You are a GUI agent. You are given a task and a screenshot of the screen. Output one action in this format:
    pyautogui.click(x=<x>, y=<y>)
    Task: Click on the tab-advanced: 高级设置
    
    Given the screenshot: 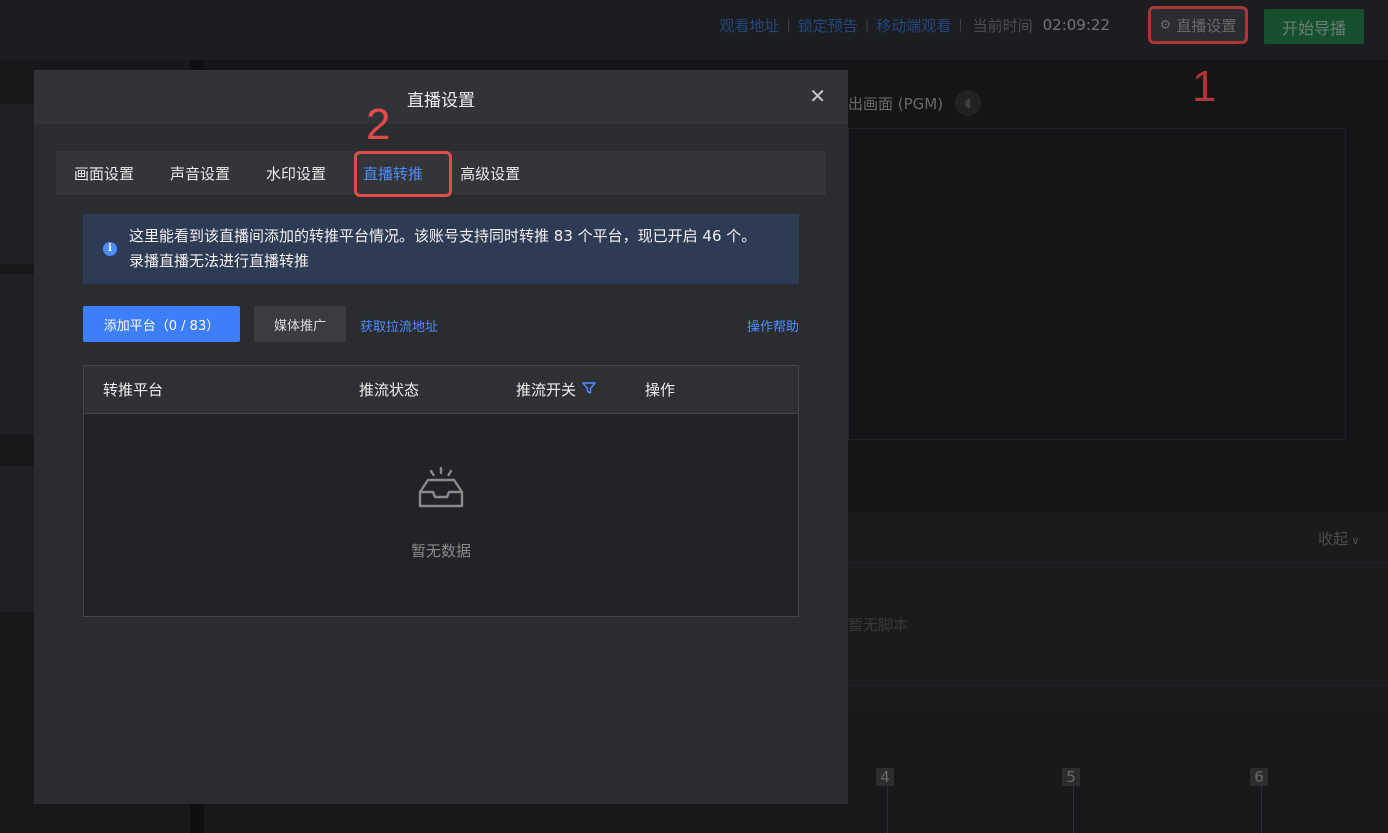 What is the action you would take?
    pyautogui.click(x=490, y=173)
    